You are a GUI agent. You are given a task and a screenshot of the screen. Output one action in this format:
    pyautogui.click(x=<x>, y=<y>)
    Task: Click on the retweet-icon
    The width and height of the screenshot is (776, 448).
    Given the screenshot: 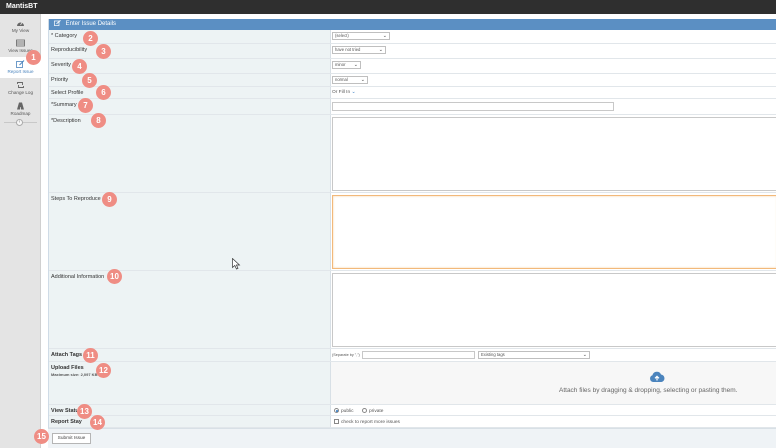 What is the action you would take?
    pyautogui.click(x=20, y=85)
    